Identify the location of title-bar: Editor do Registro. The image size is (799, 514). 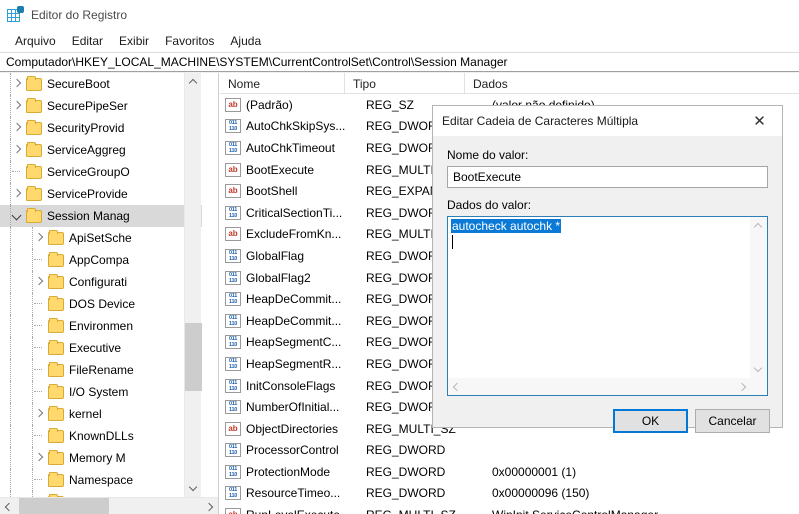
(399, 15).